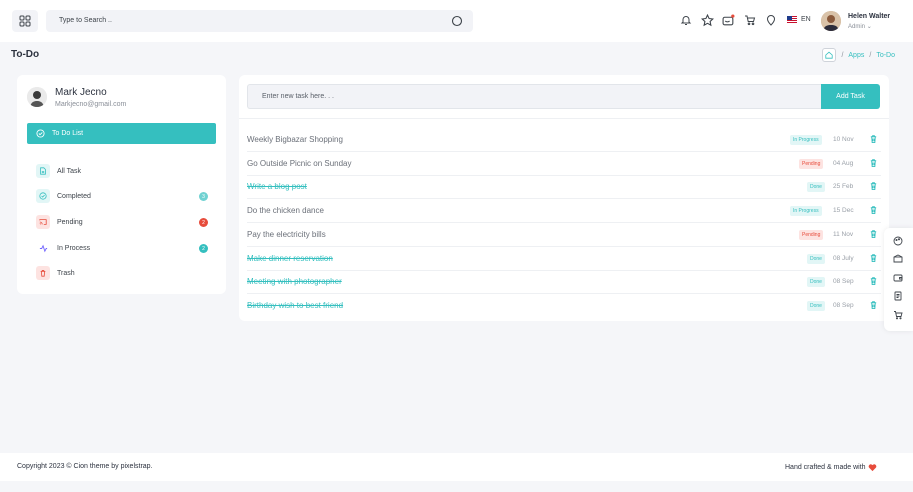 Image resolution: width=913 pixels, height=492 pixels. I want to click on notification-bell-icon, so click(686, 20).